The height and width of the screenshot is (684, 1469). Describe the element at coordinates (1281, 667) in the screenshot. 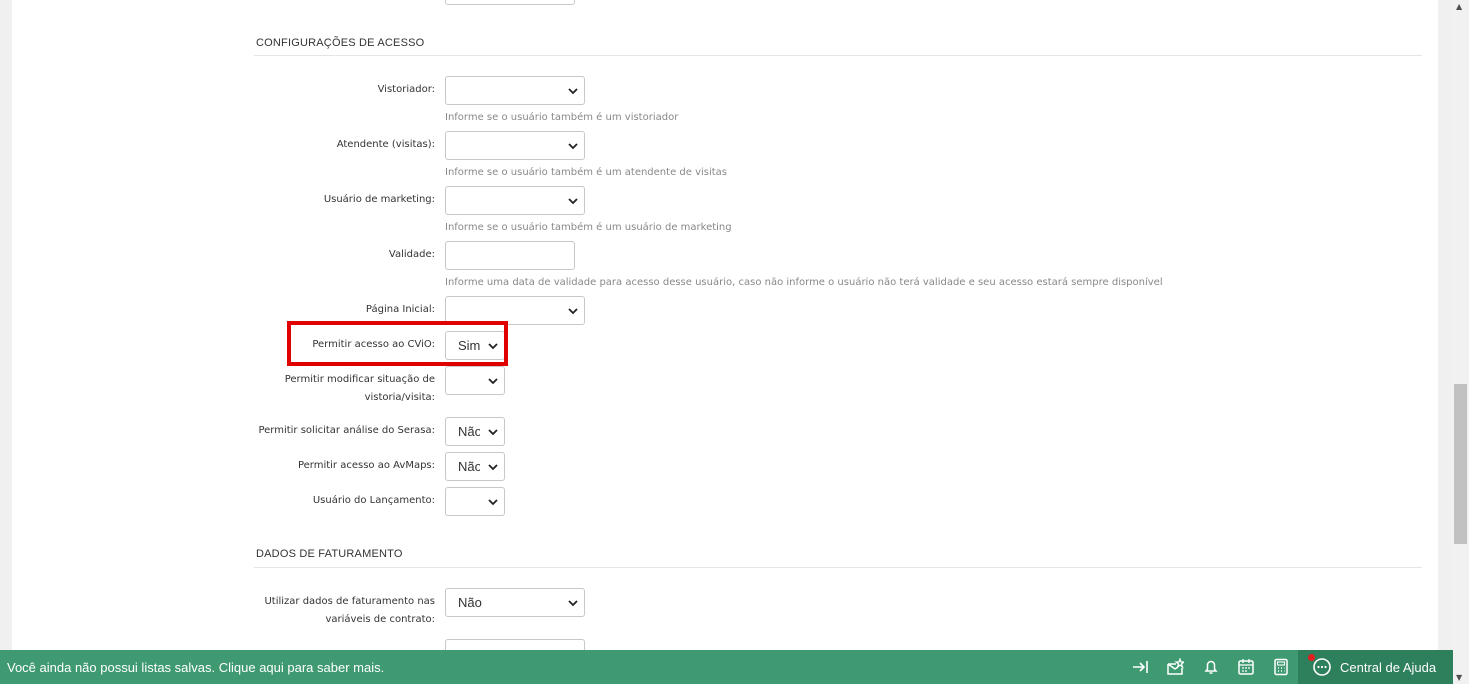

I see `calculator-icon` at that location.